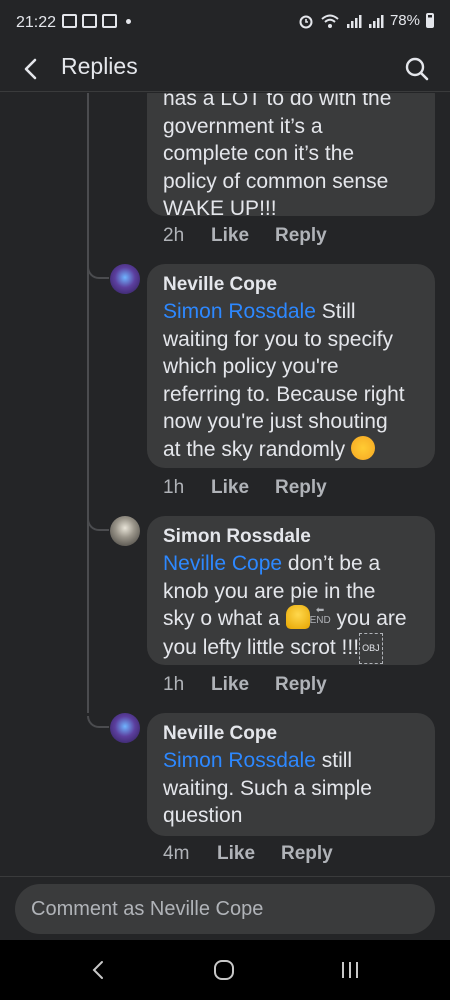 The image size is (450, 1000). I want to click on comment-actions: 4m Like Reply, so click(248, 854).